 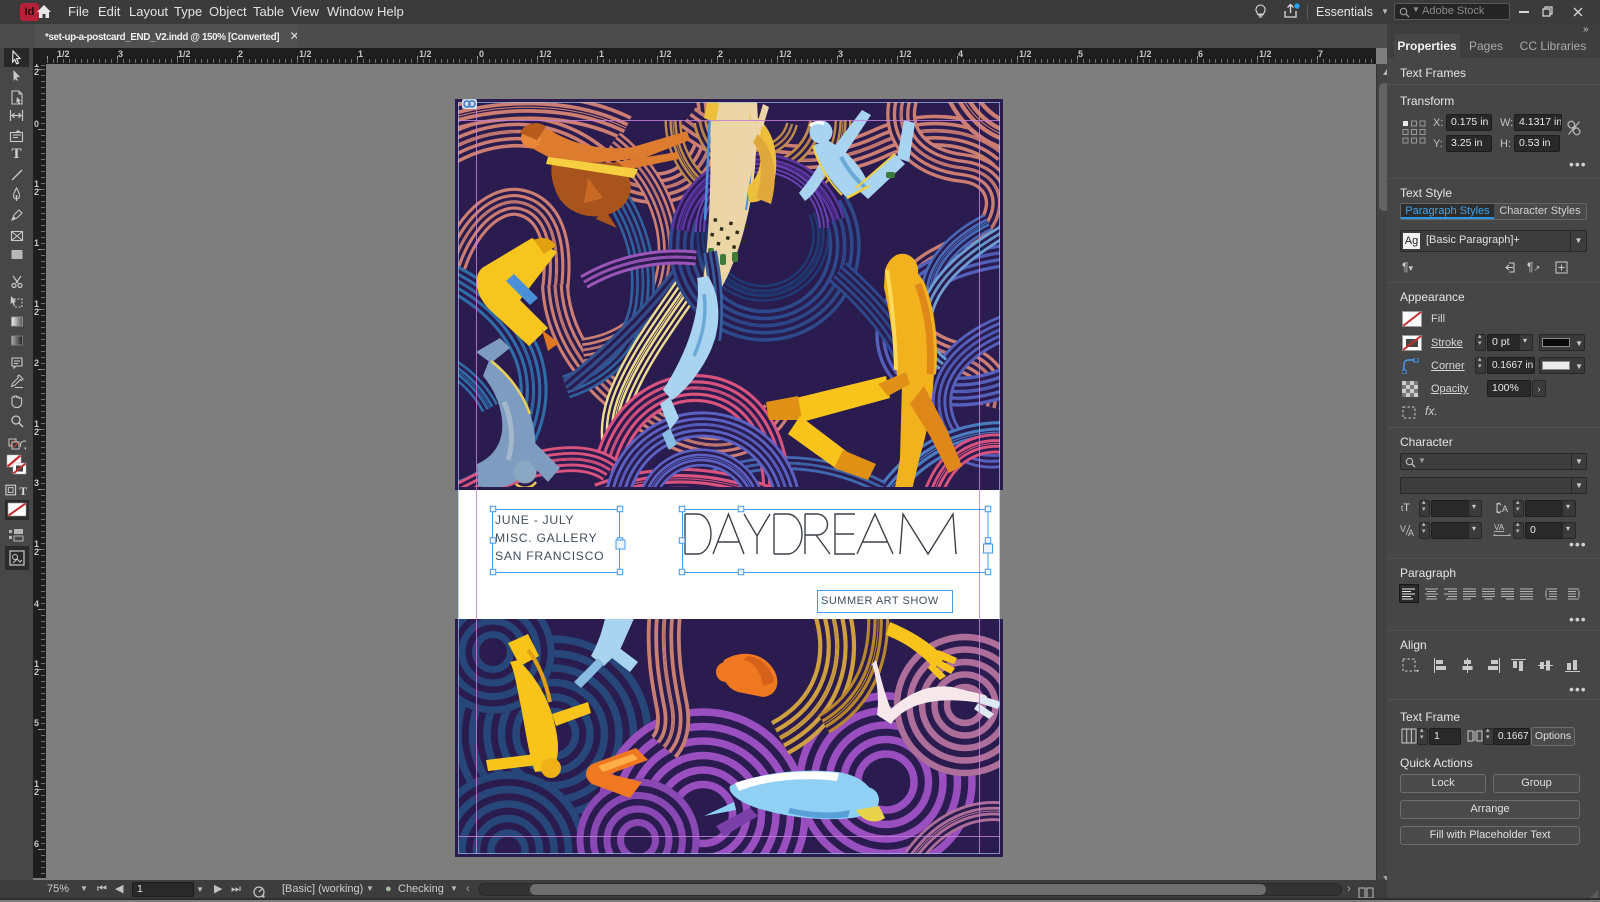 I want to click on svg-text: SAN FRANCISCO, so click(x=549, y=556).